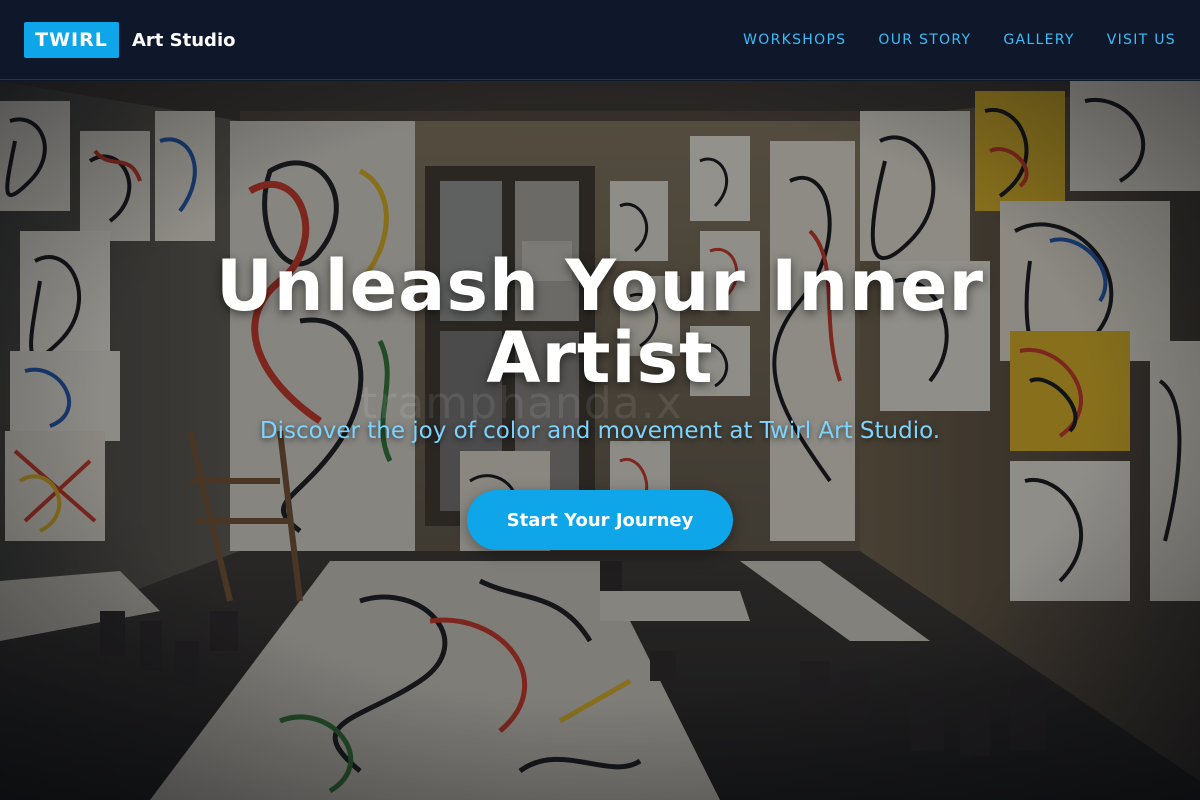 This screenshot has height=800, width=1200. Describe the element at coordinates (1141, 40) in the screenshot. I see `nav-link-visit-us: VISIT US` at that location.